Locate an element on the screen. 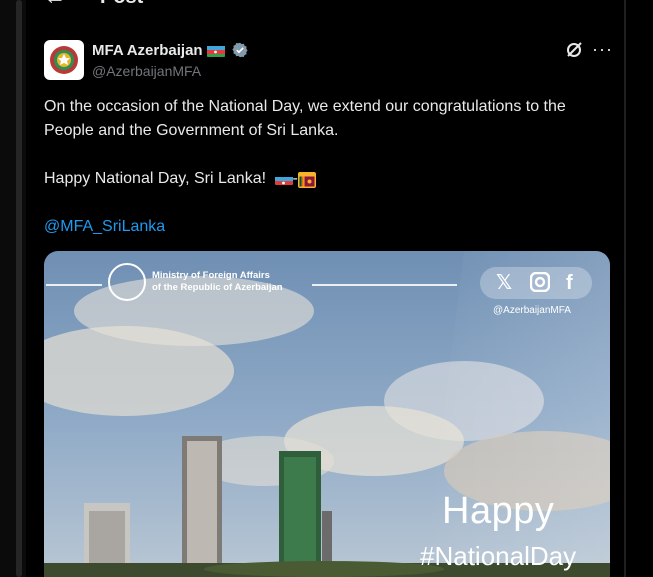  author-name-text: MFA Azerbaijan is located at coordinates (147, 50).